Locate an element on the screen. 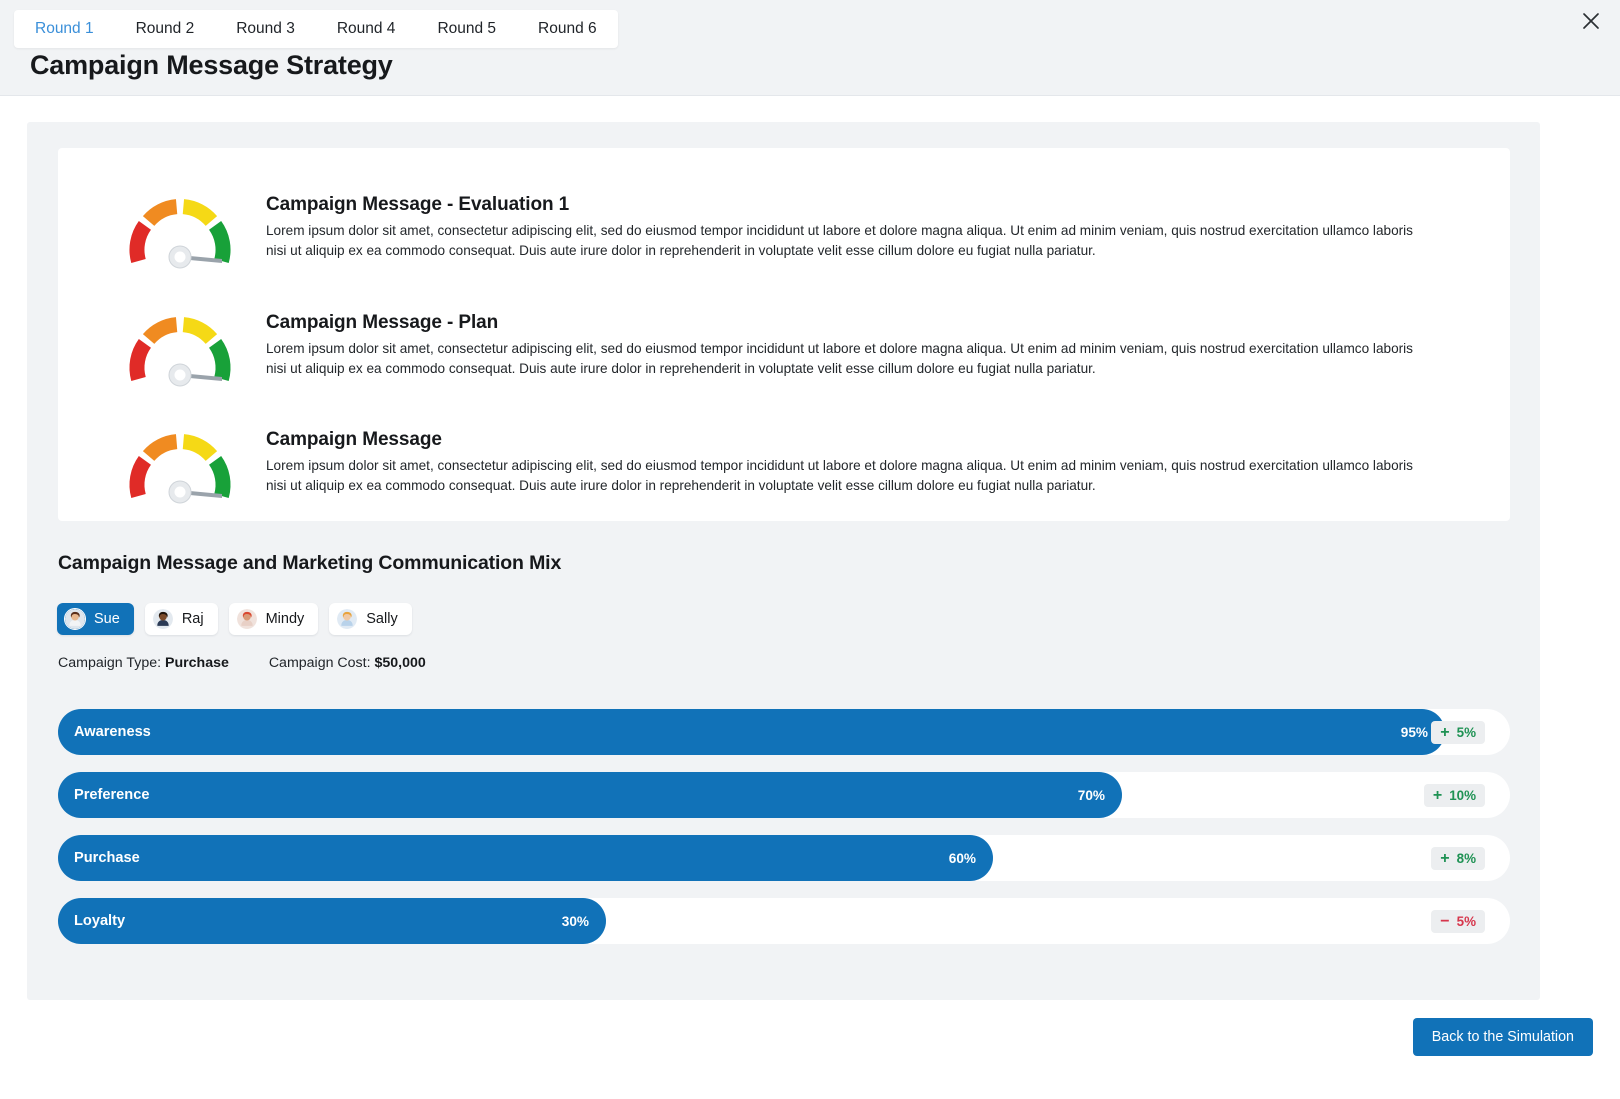 The width and height of the screenshot is (1620, 1099). delta-sign-icon: − is located at coordinates (1445, 921).